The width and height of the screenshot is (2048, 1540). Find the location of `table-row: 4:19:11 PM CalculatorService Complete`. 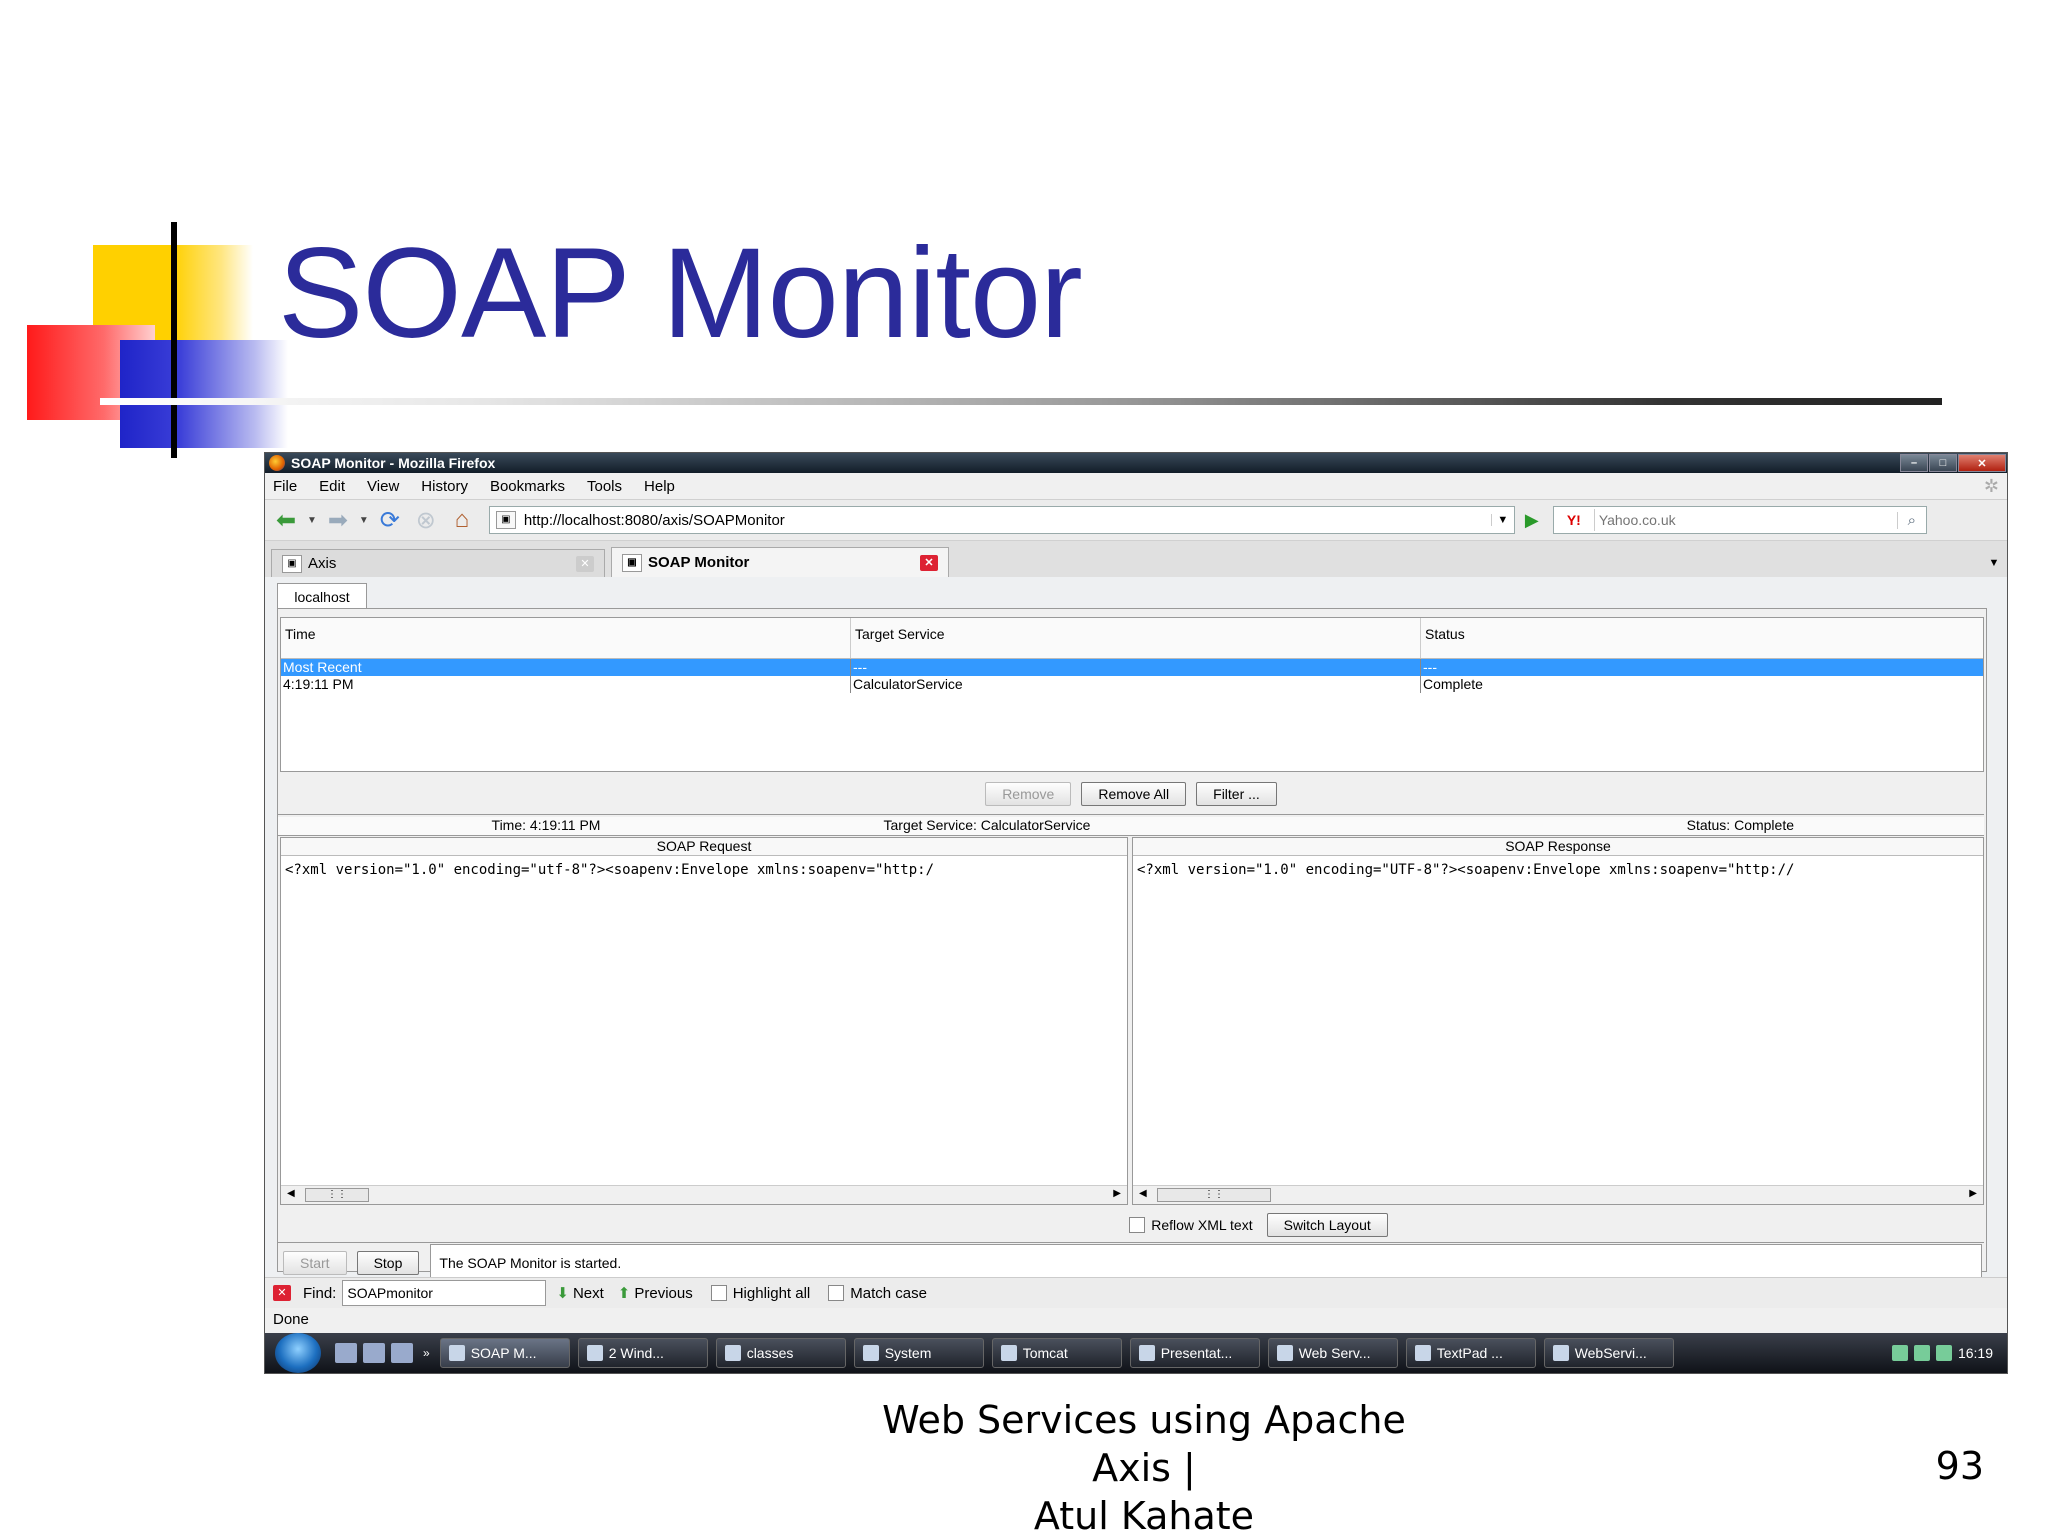

table-row: 4:19:11 PM CalculatorService Complete is located at coordinates (1132, 684).